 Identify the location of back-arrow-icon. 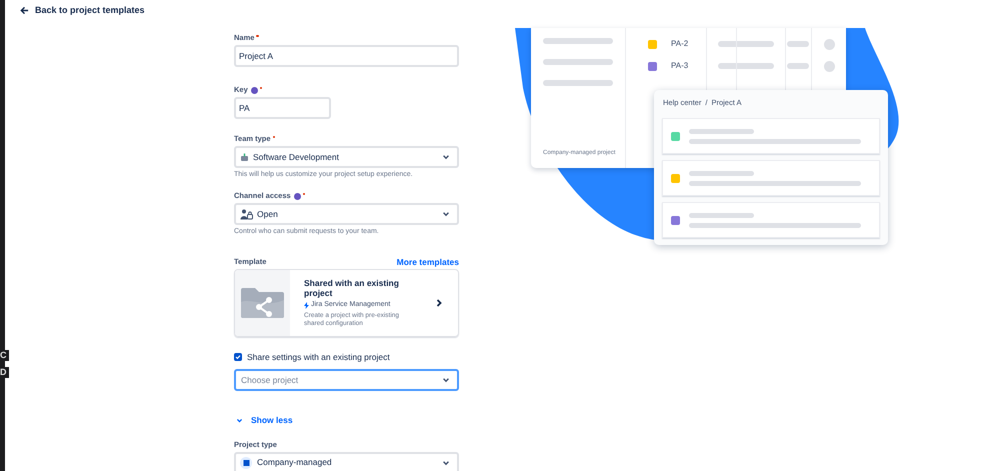
(24, 11).